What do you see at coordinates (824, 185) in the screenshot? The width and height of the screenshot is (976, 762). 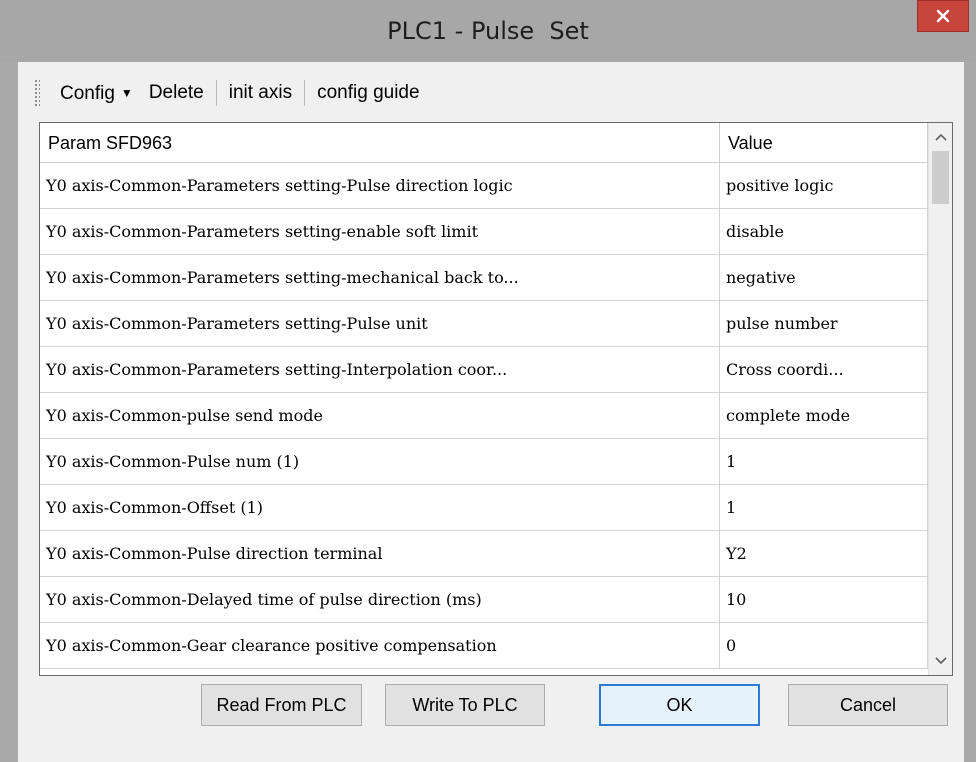 I see `value-cell: positive logic` at bounding box center [824, 185].